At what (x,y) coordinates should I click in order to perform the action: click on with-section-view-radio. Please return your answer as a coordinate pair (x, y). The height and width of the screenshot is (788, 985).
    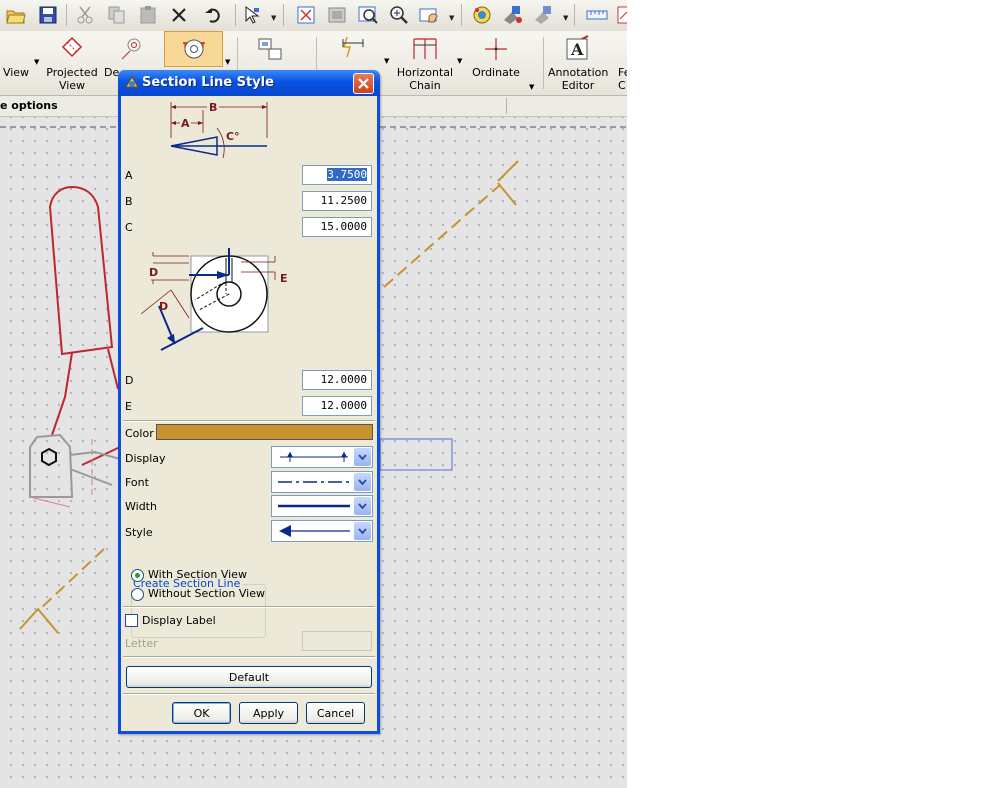
    Looking at the image, I should click on (137, 575).